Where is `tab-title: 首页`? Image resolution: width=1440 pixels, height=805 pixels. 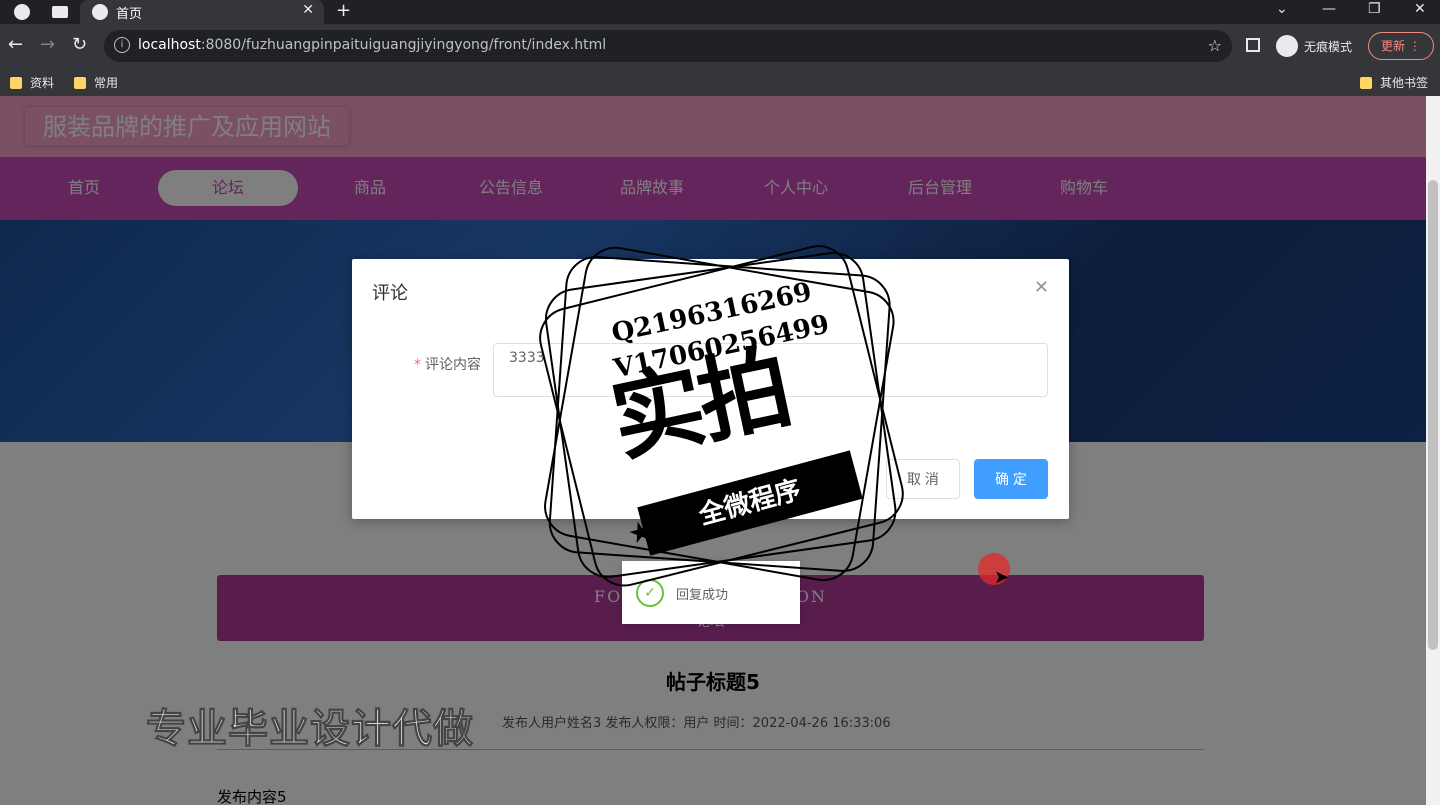 tab-title: 首页 is located at coordinates (129, 14).